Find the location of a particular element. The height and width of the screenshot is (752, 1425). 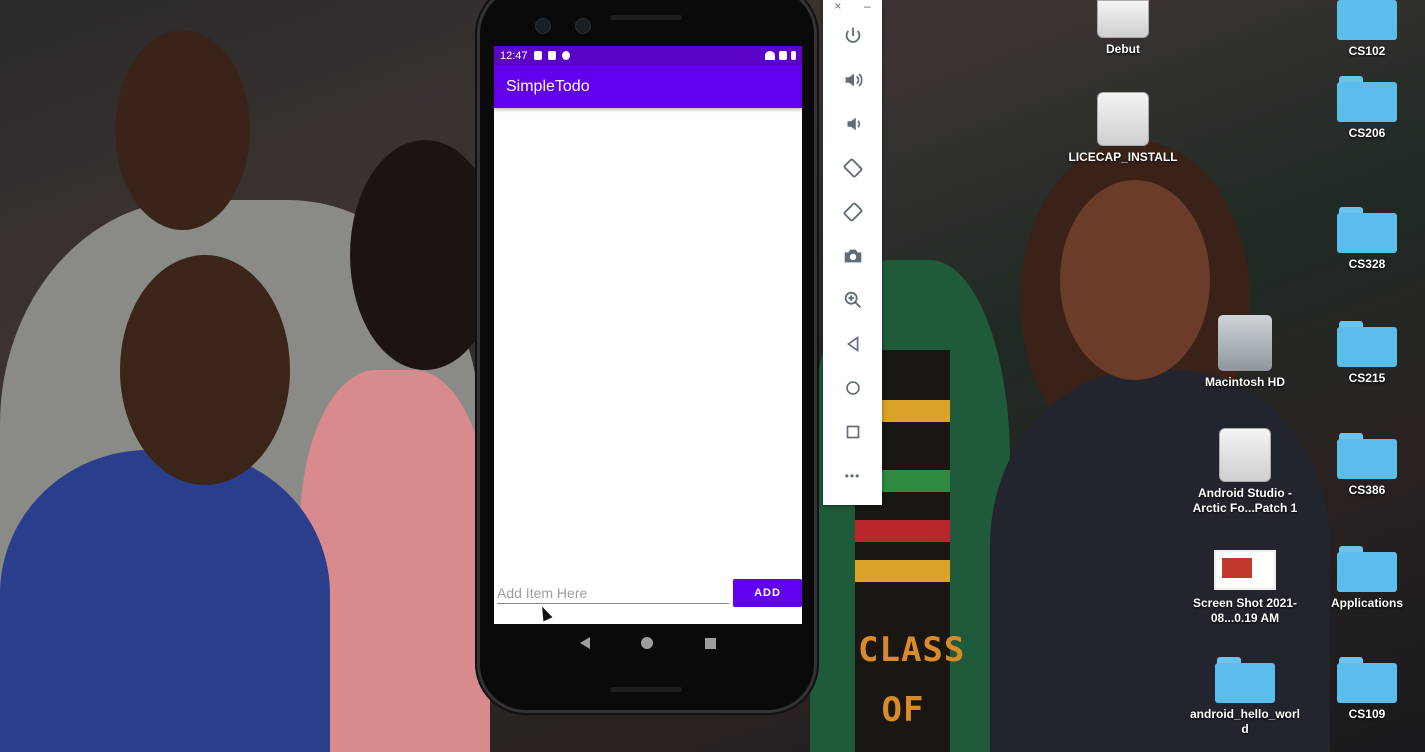

desktop-icon-screen-shot: Screen Shot 2021-08...0.19 AM is located at coordinates (1245, 584).